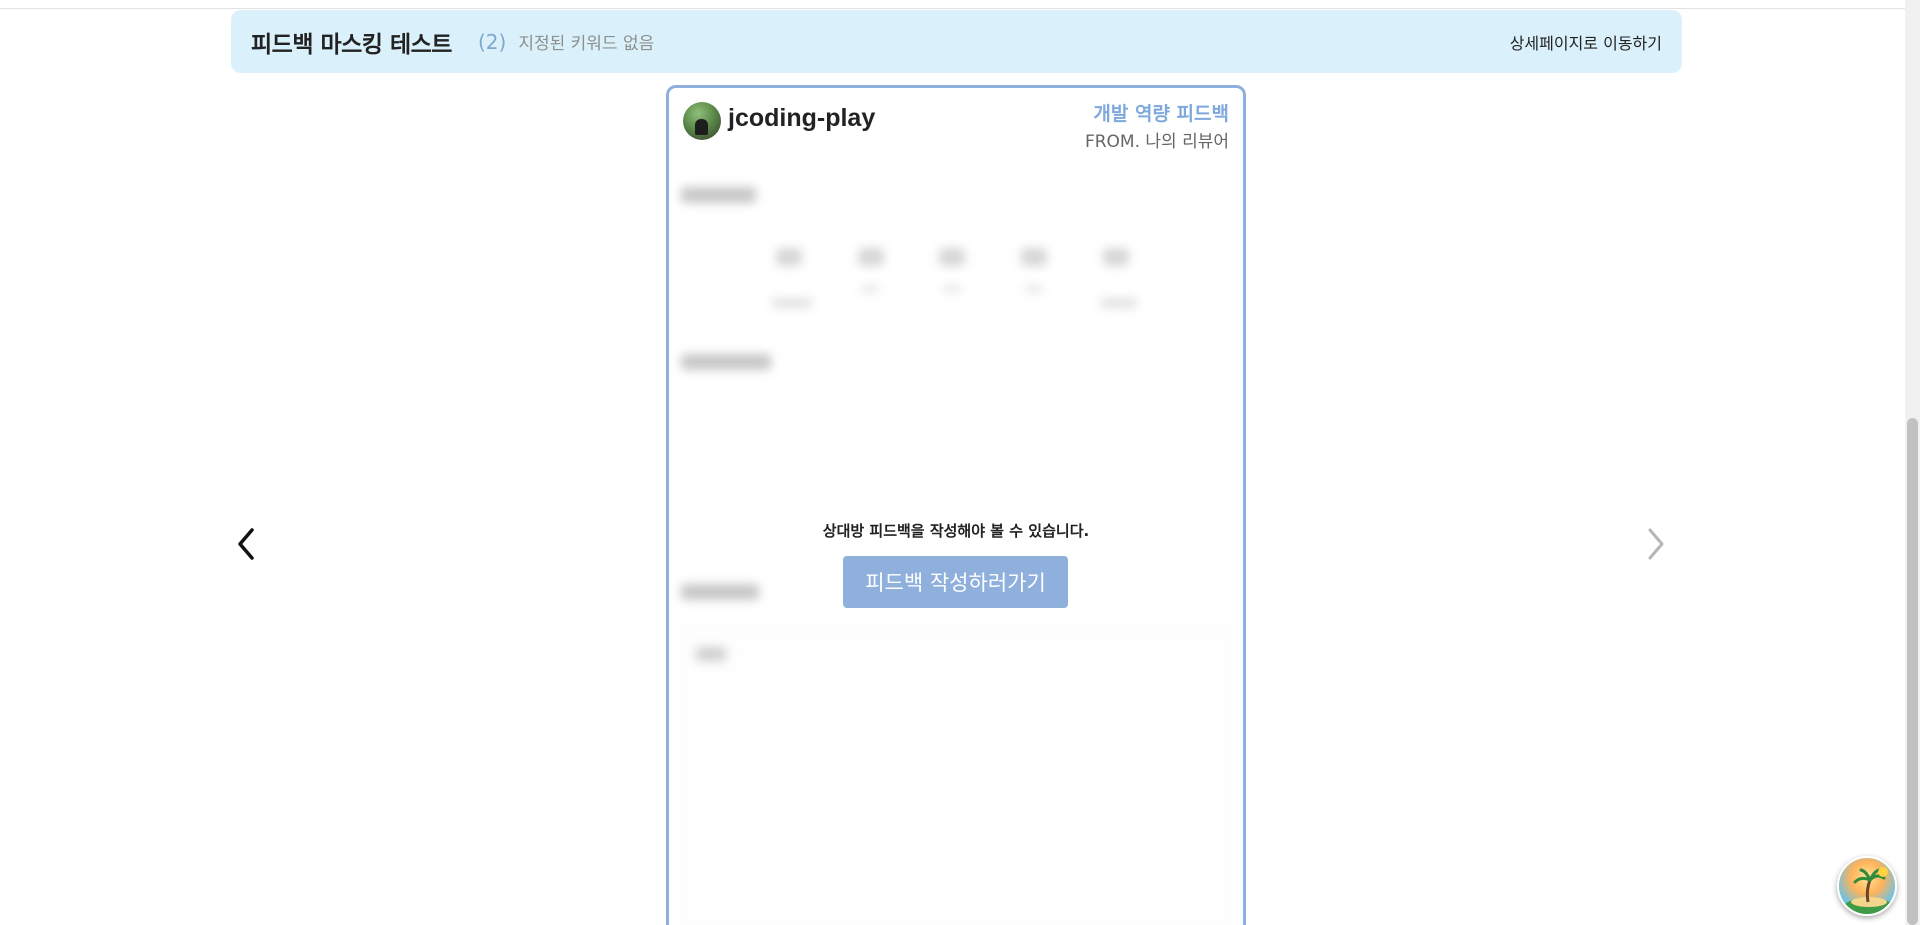 This screenshot has height=925, width=1920. I want to click on palm-tree-icon, so click(1869, 890).